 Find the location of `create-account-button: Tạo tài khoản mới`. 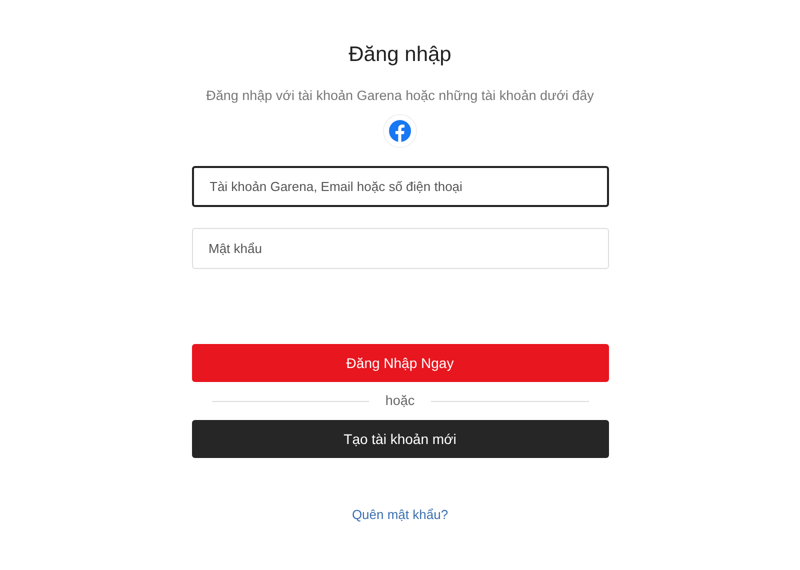

create-account-button: Tạo tài khoản mới is located at coordinates (400, 439).